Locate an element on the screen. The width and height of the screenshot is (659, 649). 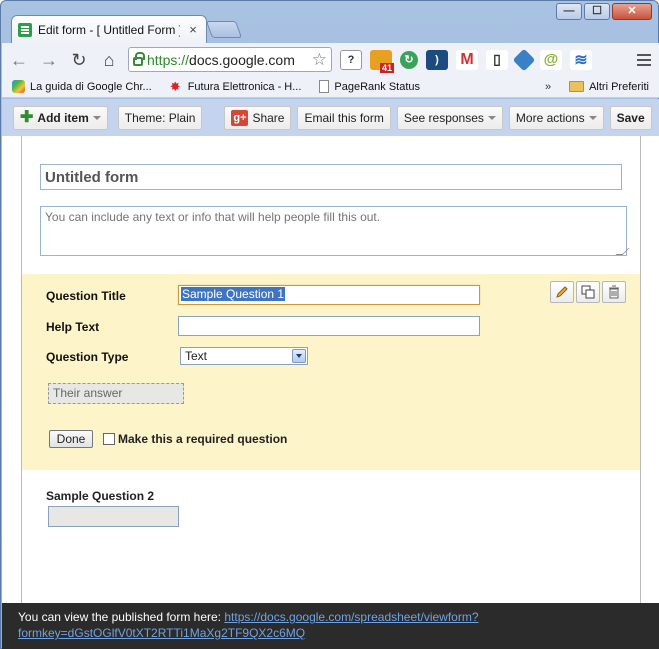
new-tab-button is located at coordinates (224, 29).